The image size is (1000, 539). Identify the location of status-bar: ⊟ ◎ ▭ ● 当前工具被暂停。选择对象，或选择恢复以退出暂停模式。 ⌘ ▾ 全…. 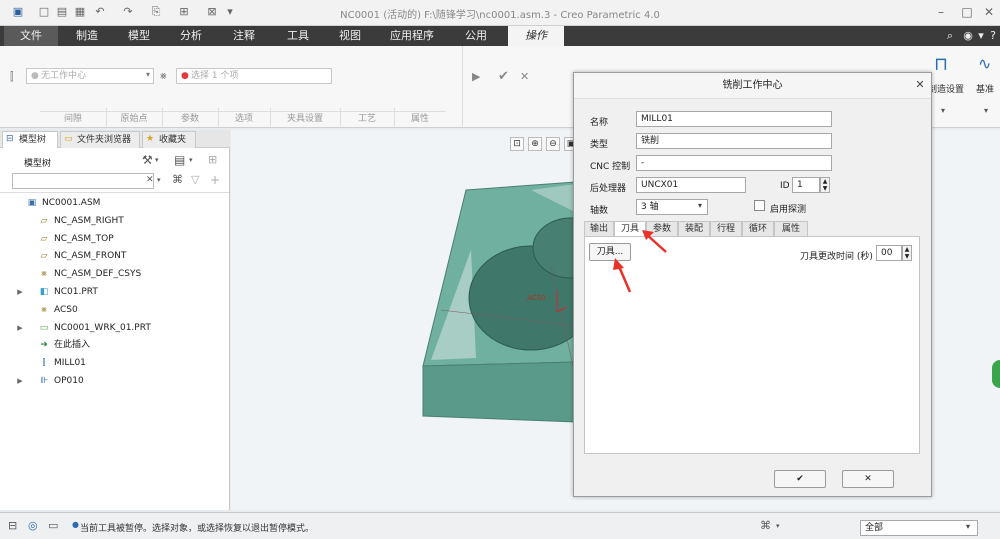
(500, 525).